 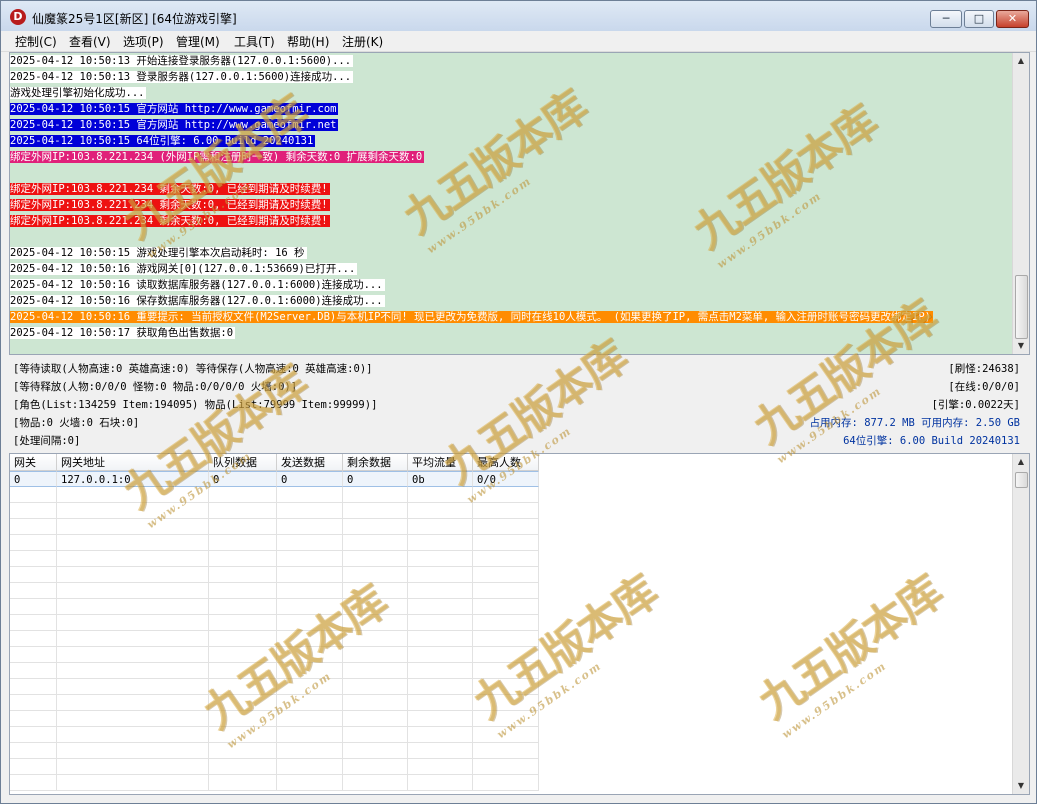 What do you see at coordinates (1021, 462) in the screenshot?
I see `table-scroll-up-icon: ▲` at bounding box center [1021, 462].